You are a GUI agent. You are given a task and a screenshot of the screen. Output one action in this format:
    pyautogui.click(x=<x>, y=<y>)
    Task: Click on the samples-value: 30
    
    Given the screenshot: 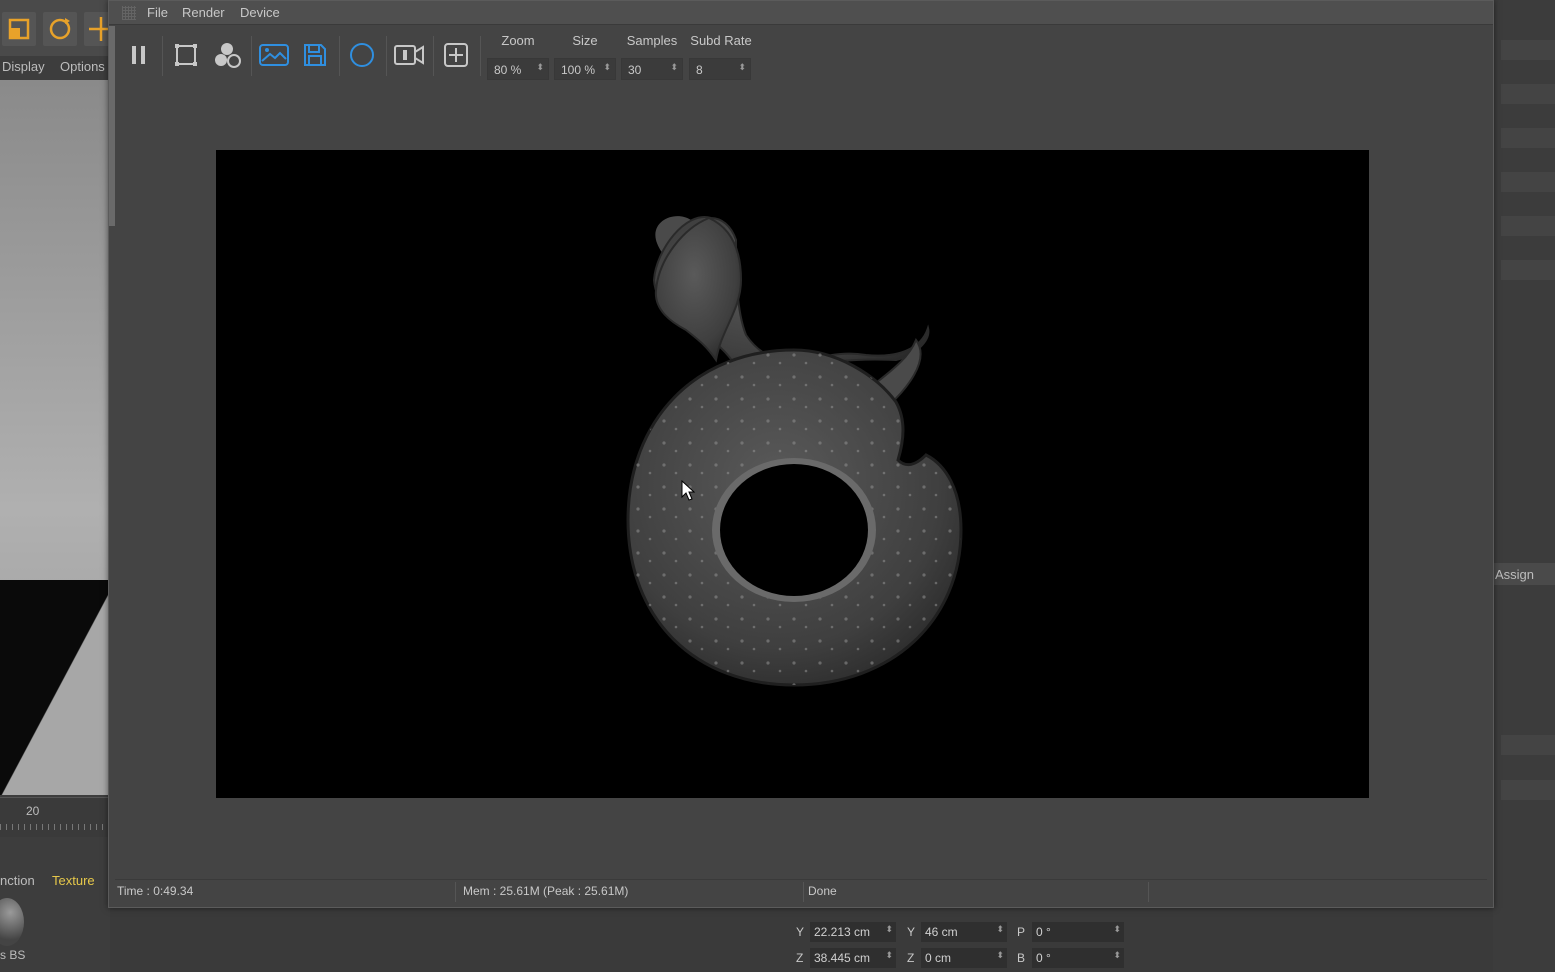 What is the action you would take?
    pyautogui.click(x=635, y=70)
    